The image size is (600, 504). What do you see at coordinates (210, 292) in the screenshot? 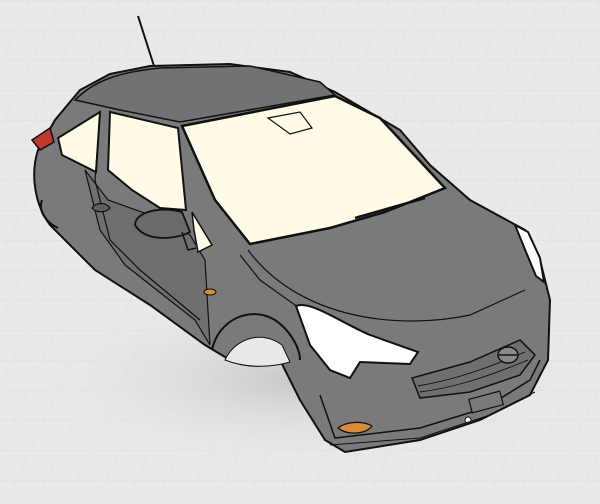
I see `side-indicator` at bounding box center [210, 292].